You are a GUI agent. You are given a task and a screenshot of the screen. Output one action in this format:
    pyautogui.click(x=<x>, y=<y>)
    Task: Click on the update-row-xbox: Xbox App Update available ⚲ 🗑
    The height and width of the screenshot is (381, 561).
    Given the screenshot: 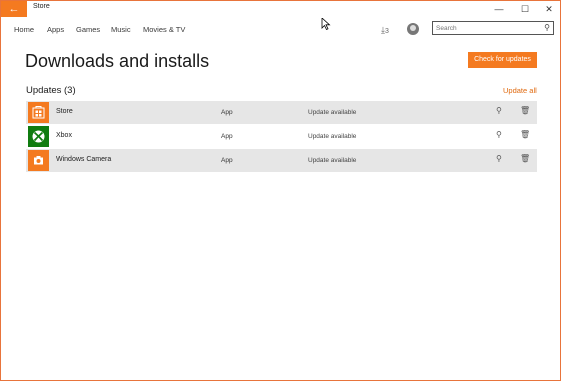 What is the action you would take?
    pyautogui.click(x=281, y=136)
    